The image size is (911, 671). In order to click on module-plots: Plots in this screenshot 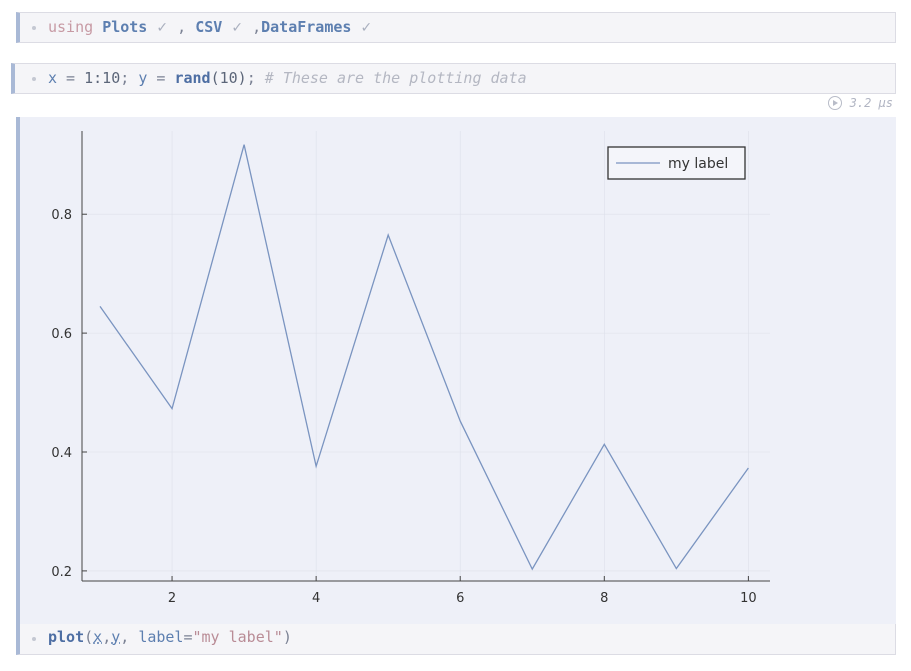, I will do `click(125, 27)`.